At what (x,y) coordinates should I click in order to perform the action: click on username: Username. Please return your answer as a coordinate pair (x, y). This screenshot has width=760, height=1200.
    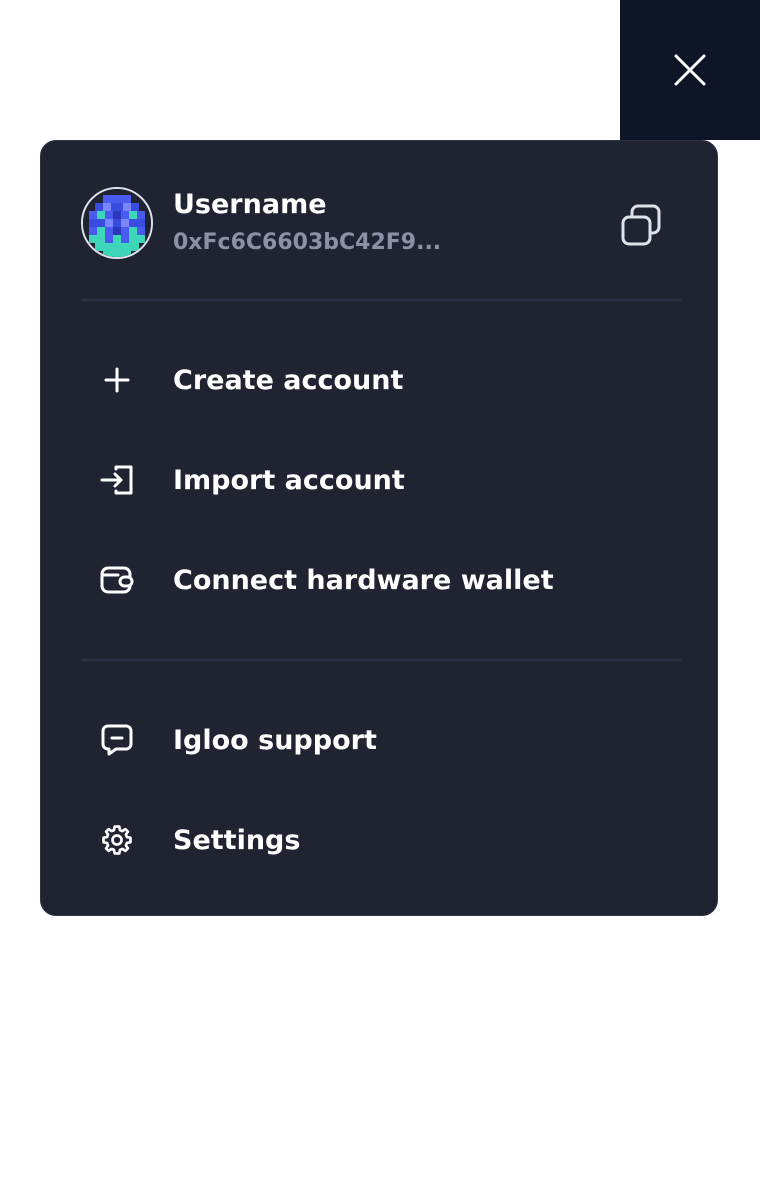
    Looking at the image, I should click on (250, 204).